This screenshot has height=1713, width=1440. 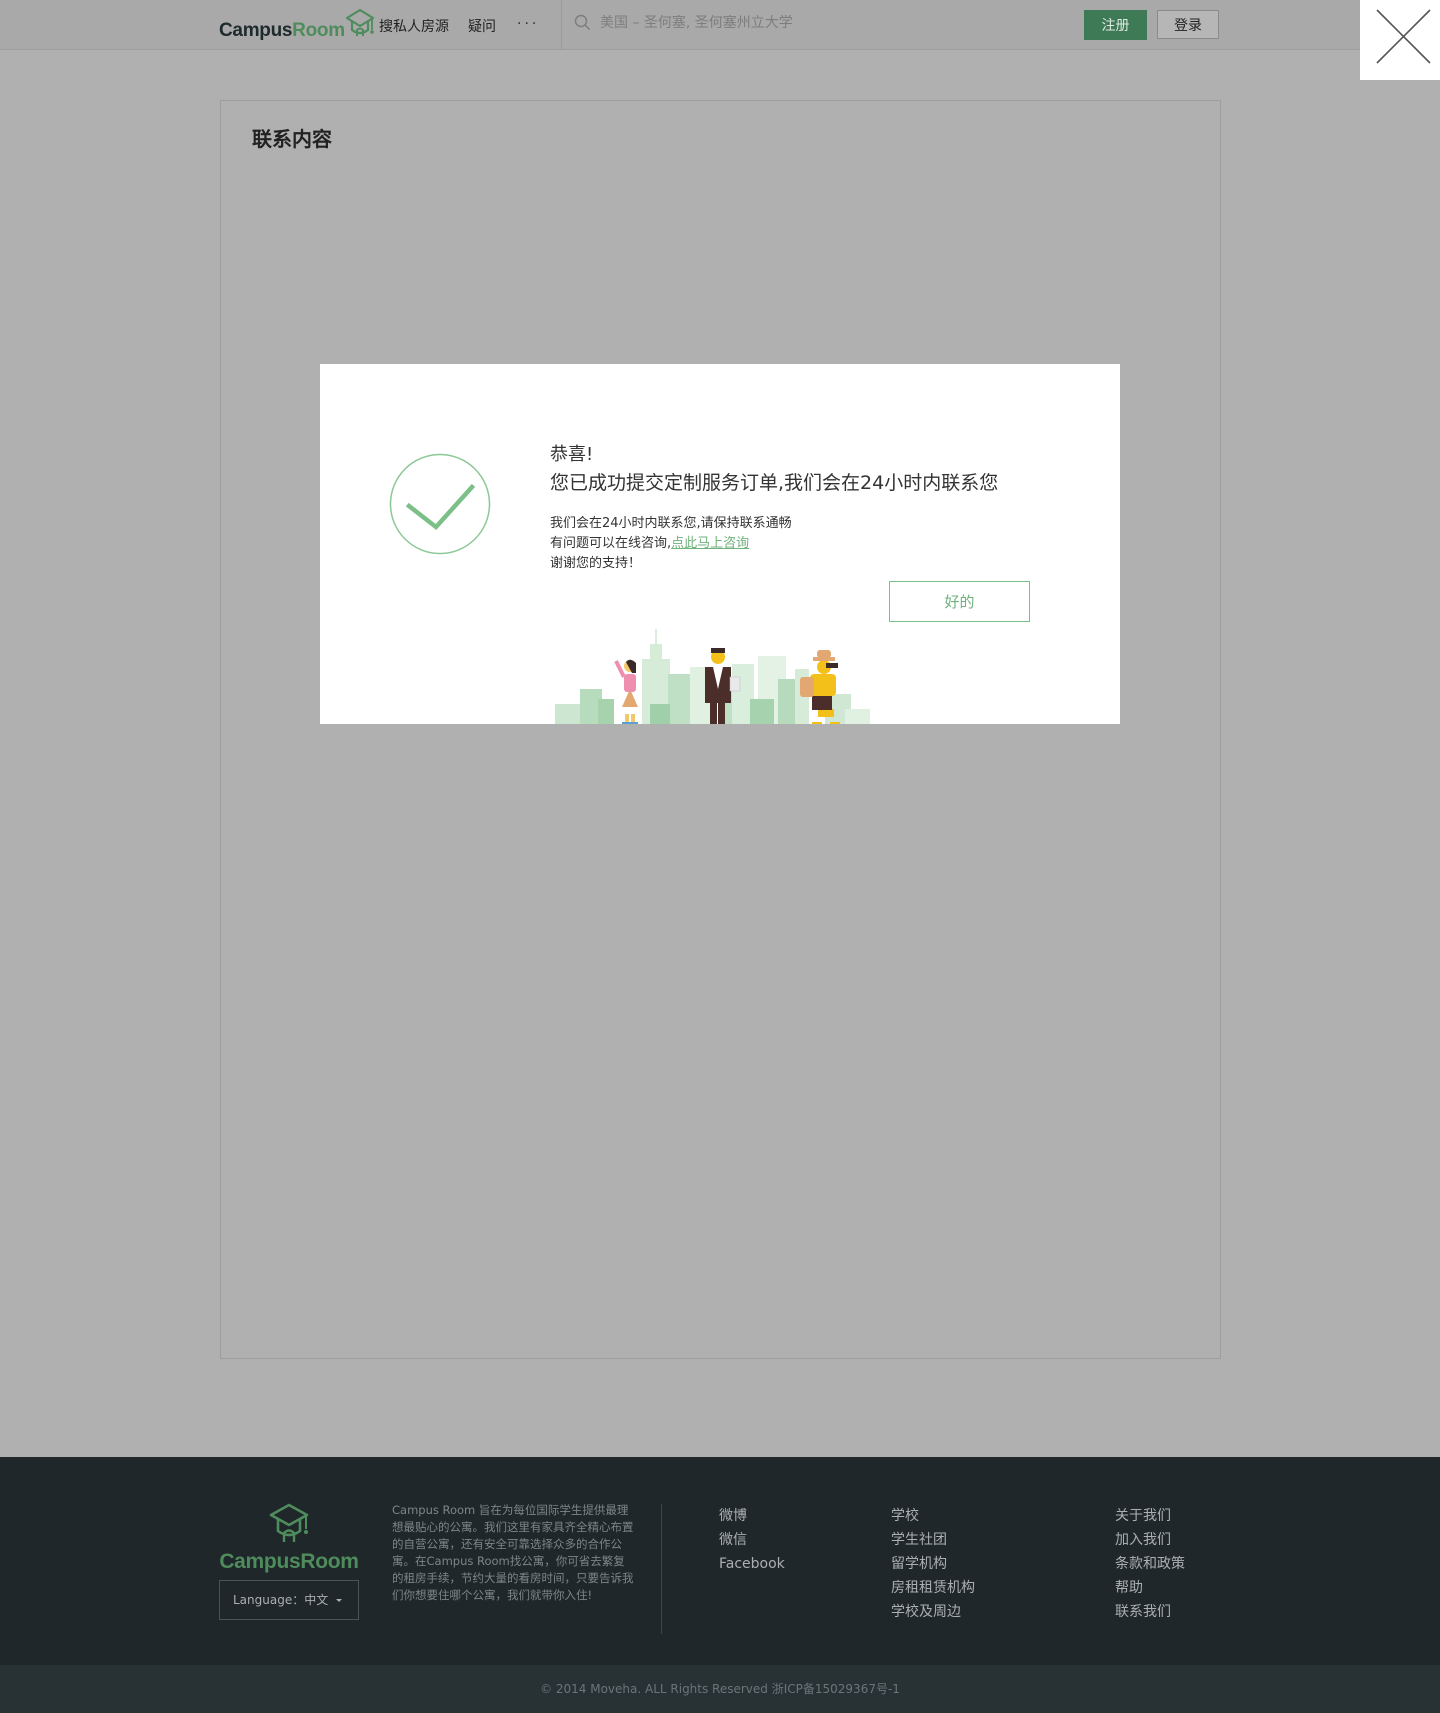 What do you see at coordinates (933, 1612) in the screenshot?
I see `footer-link-school-surroundings: 学校及周边` at bounding box center [933, 1612].